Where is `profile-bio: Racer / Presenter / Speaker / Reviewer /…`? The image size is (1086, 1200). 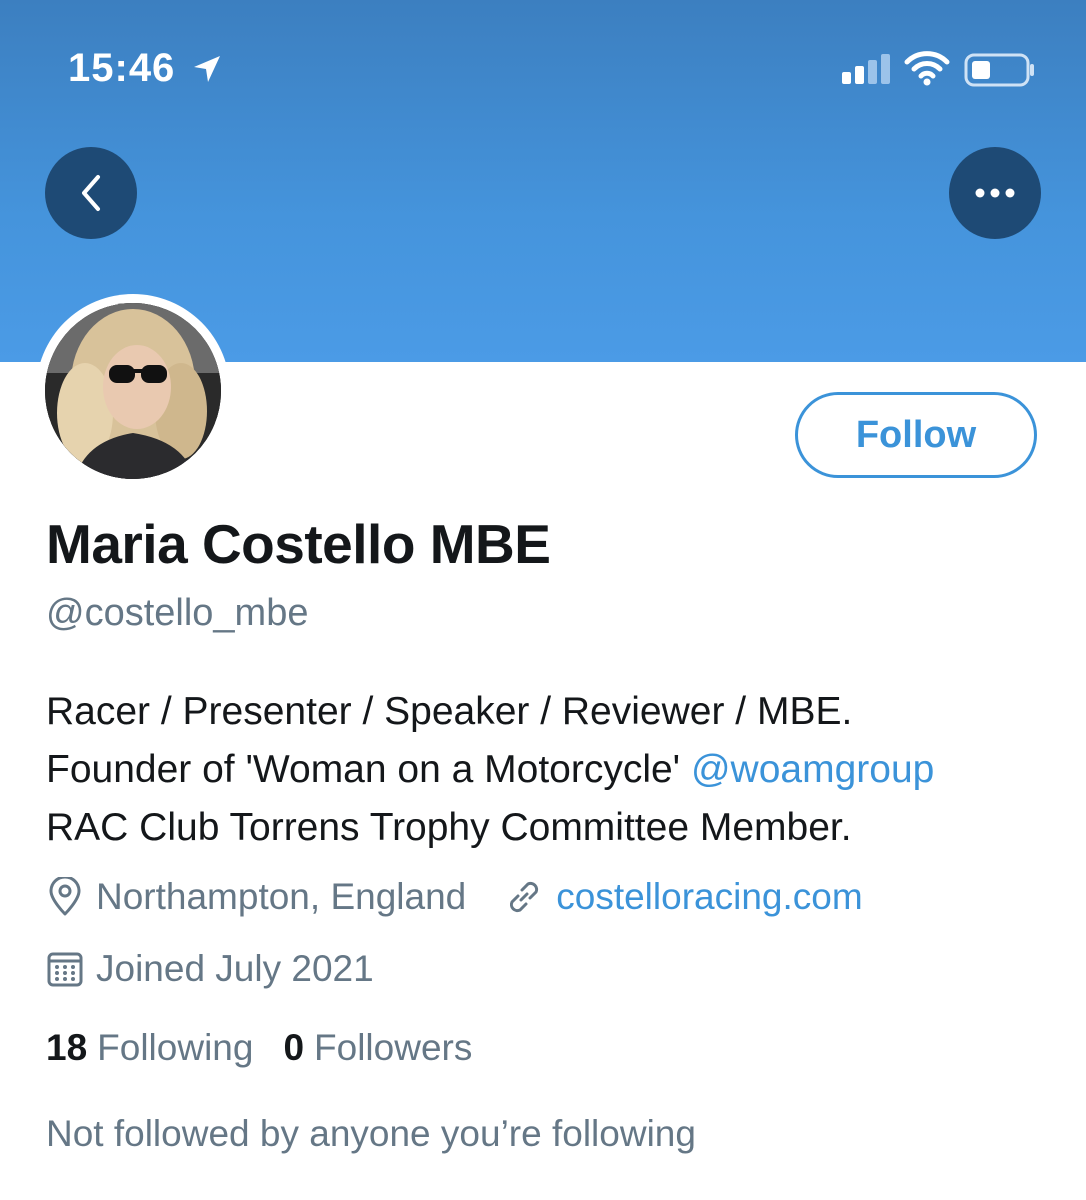 profile-bio: Racer / Presenter / Speaker / Reviewer /… is located at coordinates (551, 770).